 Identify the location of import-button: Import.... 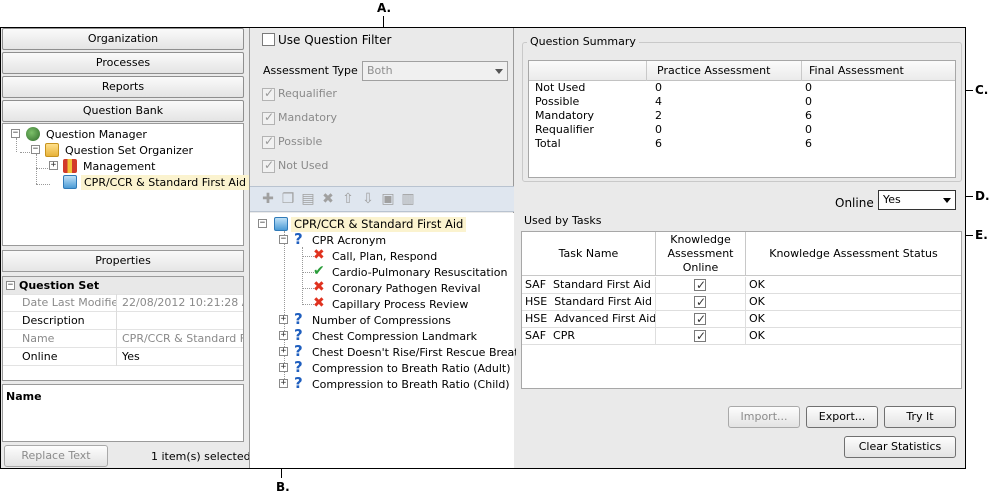
(764, 417).